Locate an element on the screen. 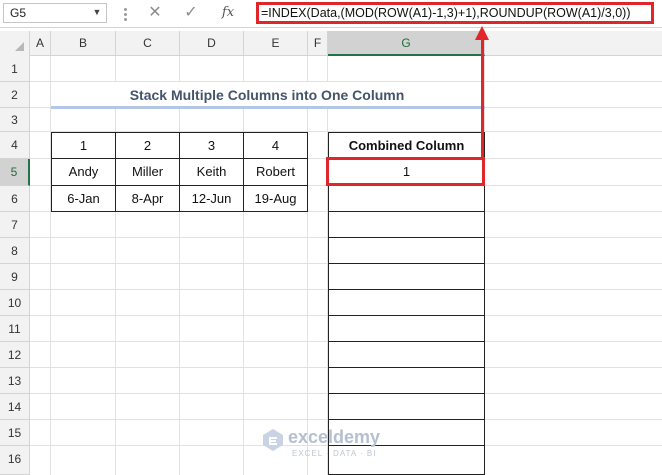 The height and width of the screenshot is (475, 662). title-underline is located at coordinates (268, 107).